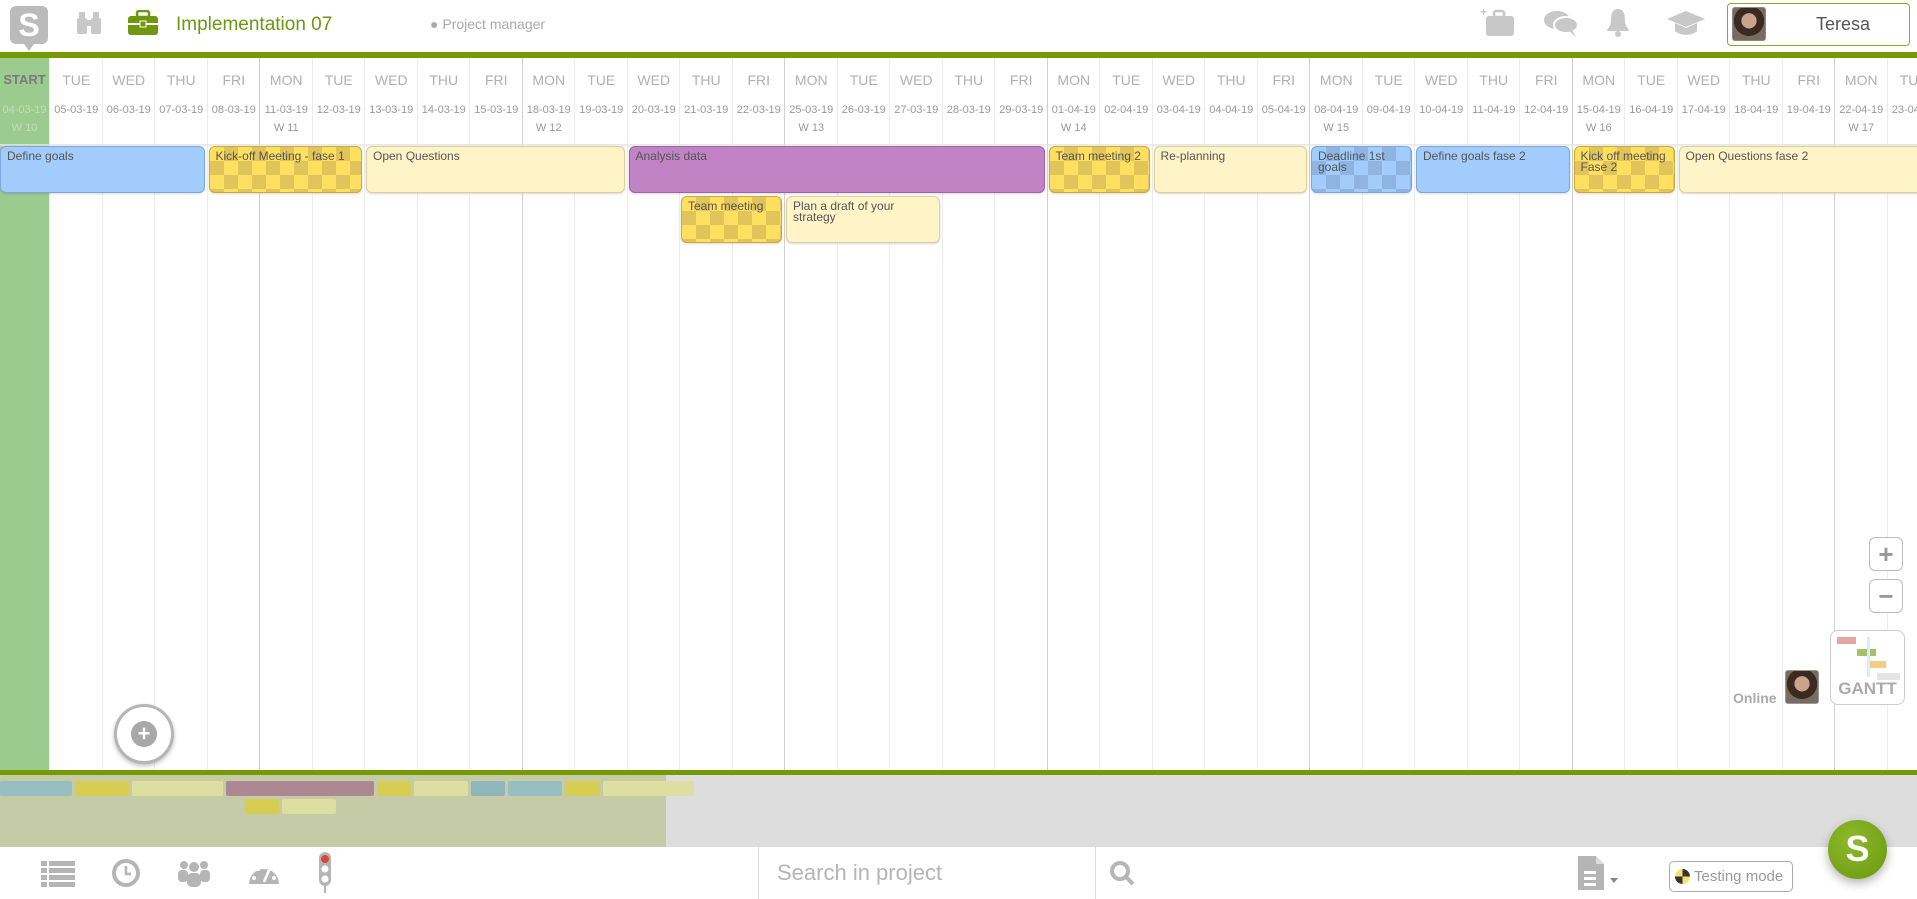  What do you see at coordinates (958, 808) in the screenshot?
I see `timeline-minimap` at bounding box center [958, 808].